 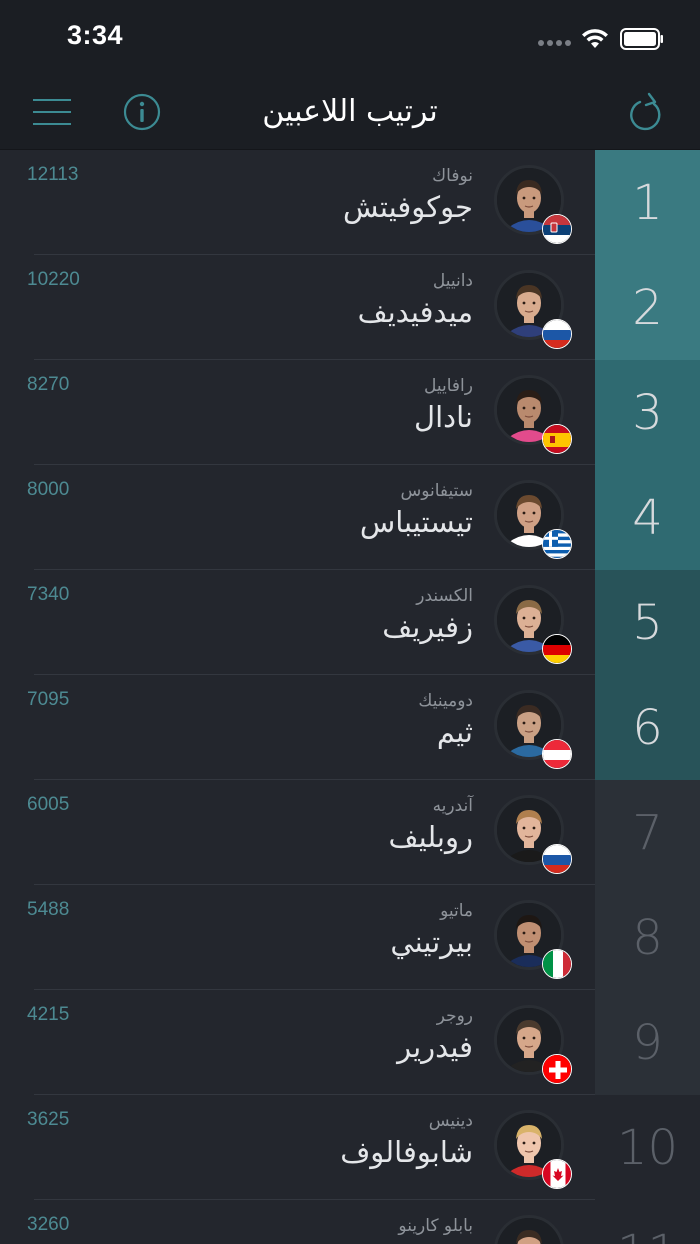 I want to click on status-time: 3:34, so click(x=95, y=35).